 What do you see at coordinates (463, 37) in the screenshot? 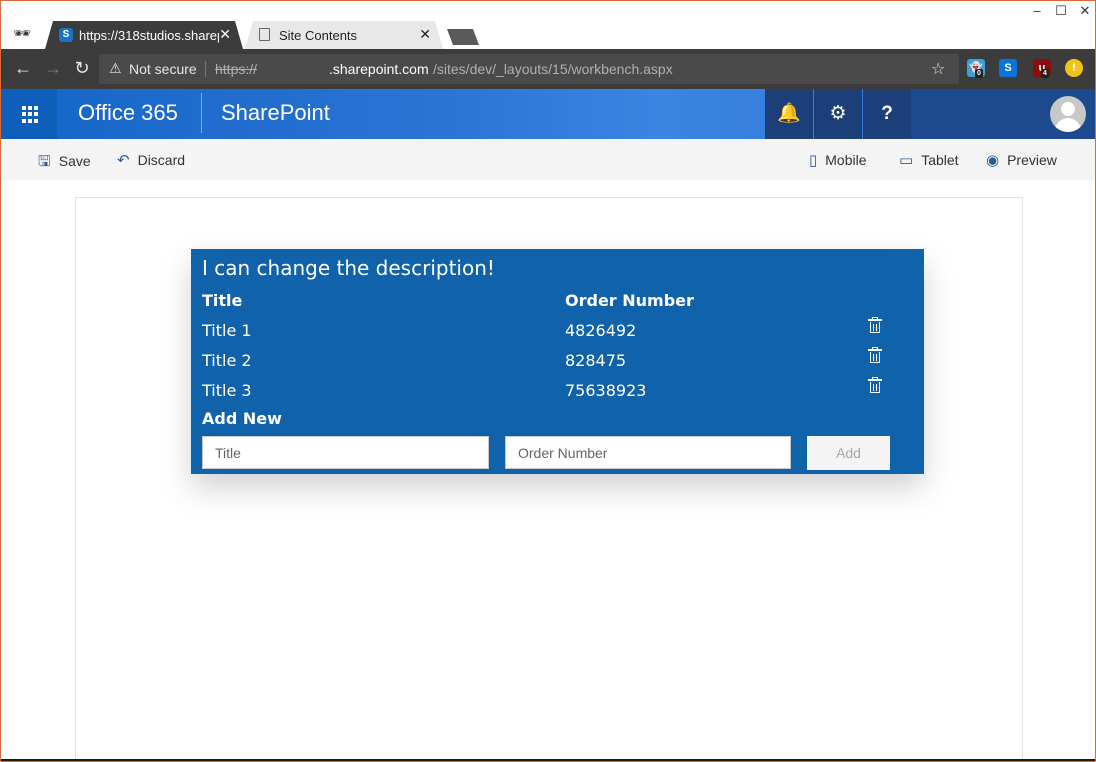
I see `new-tab-button` at bounding box center [463, 37].